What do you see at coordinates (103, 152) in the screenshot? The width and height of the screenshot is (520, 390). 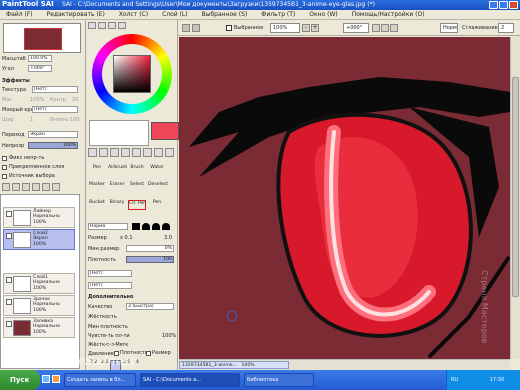 I see `lasso-tool-icon` at bounding box center [103, 152].